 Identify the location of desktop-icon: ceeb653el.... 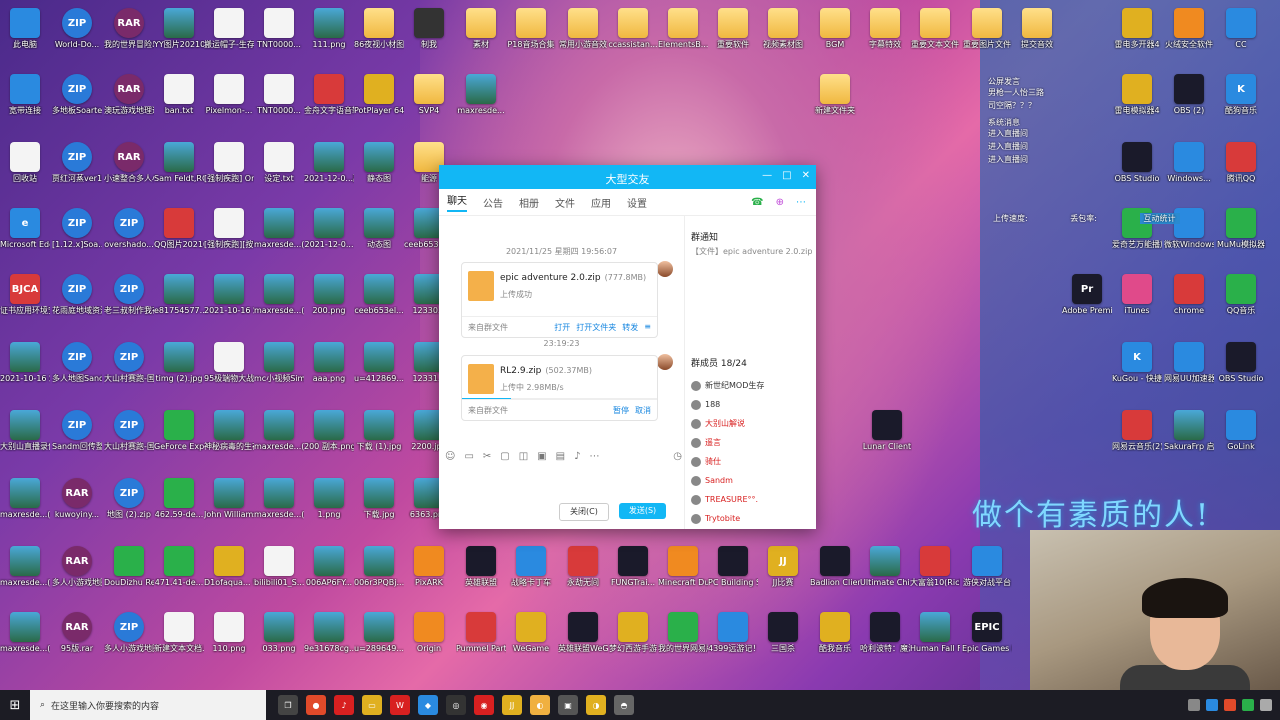
(379, 295).